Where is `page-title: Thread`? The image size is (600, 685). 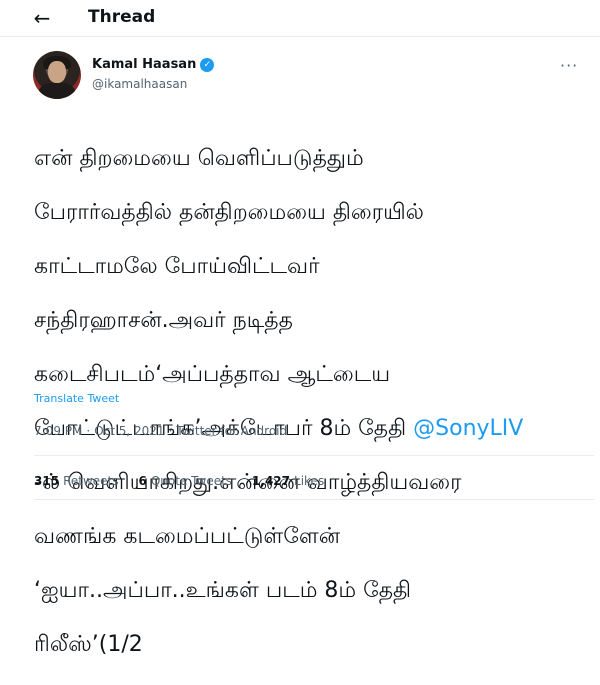 page-title: Thread is located at coordinates (122, 17).